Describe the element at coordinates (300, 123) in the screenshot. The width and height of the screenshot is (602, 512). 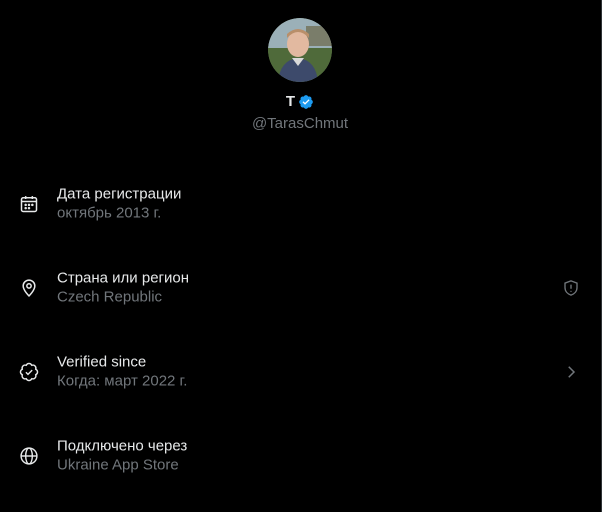
I see `profile-handle: @TarasChmut` at that location.